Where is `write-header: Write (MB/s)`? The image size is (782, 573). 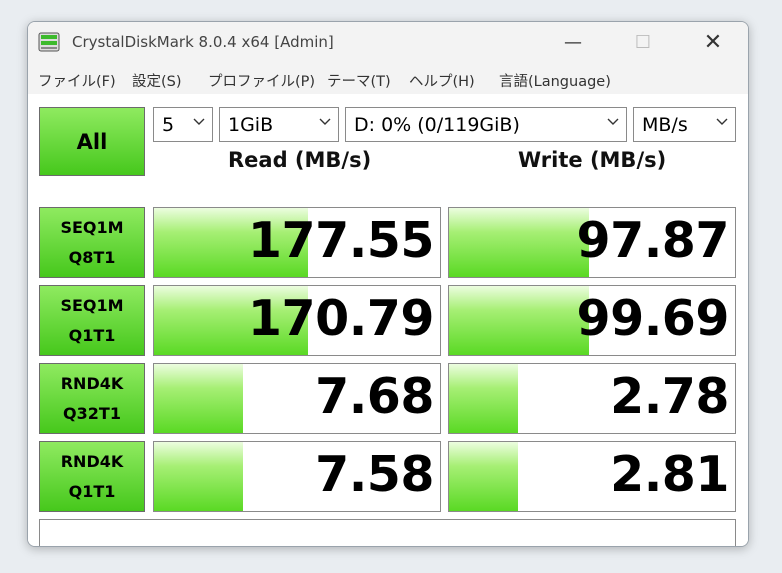 write-header: Write (MB/s) is located at coordinates (592, 160).